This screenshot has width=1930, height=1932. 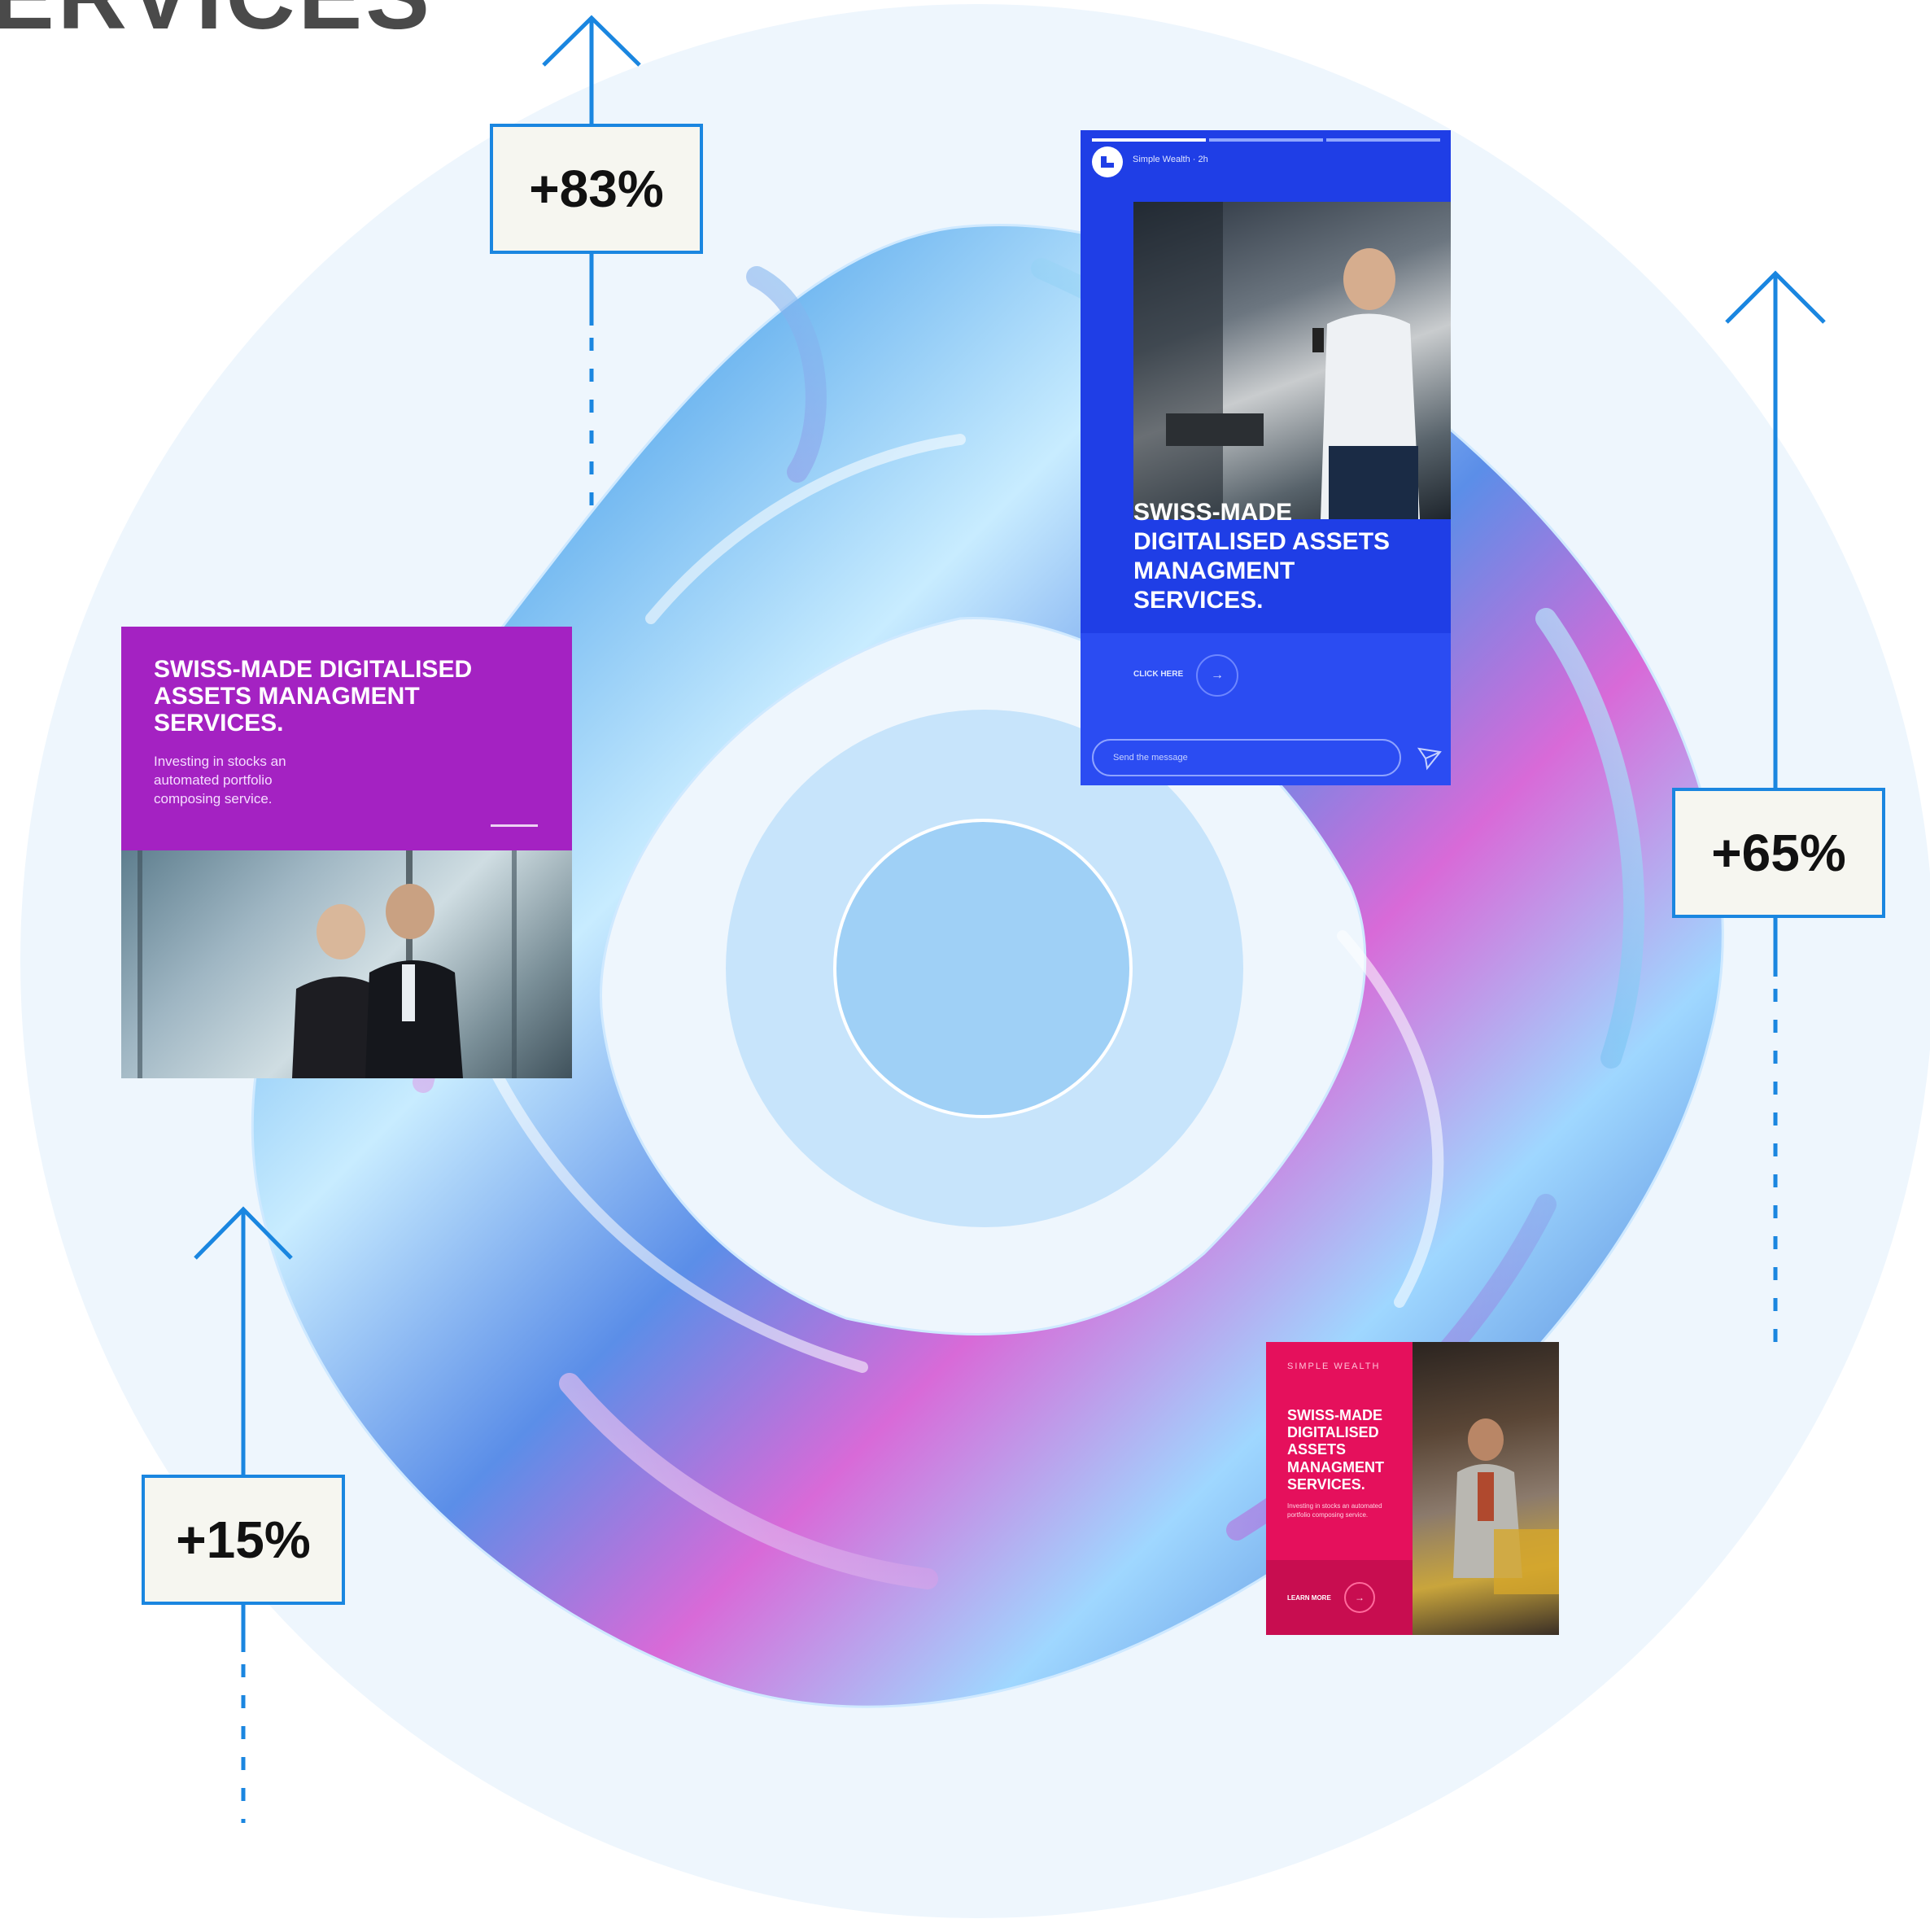 I want to click on stat-box-left: +15%, so click(x=244, y=1540).